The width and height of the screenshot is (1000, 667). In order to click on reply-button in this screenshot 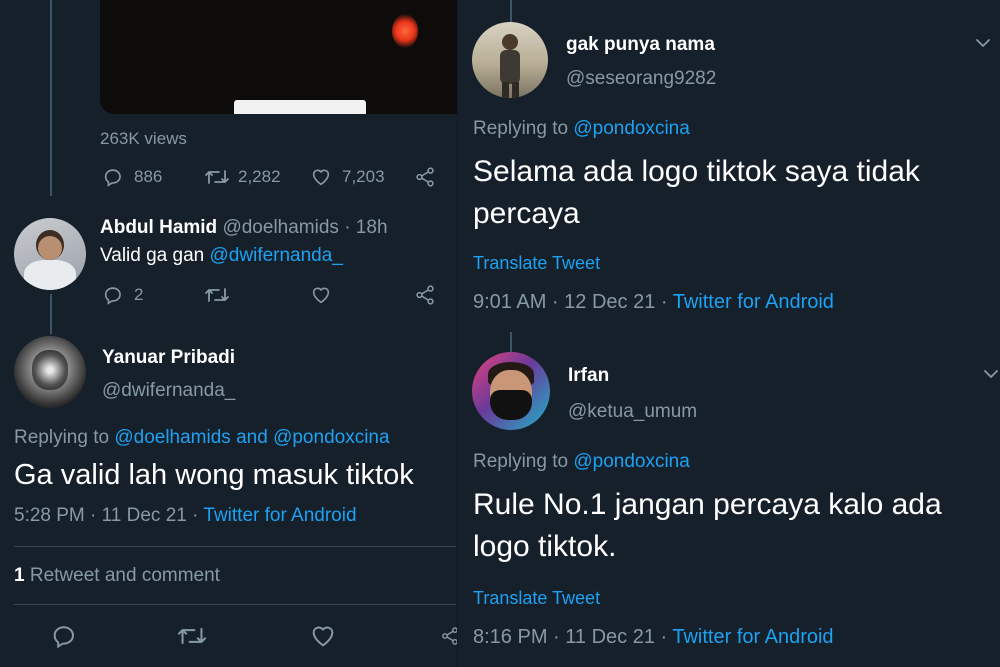, I will do `click(64, 636)`.